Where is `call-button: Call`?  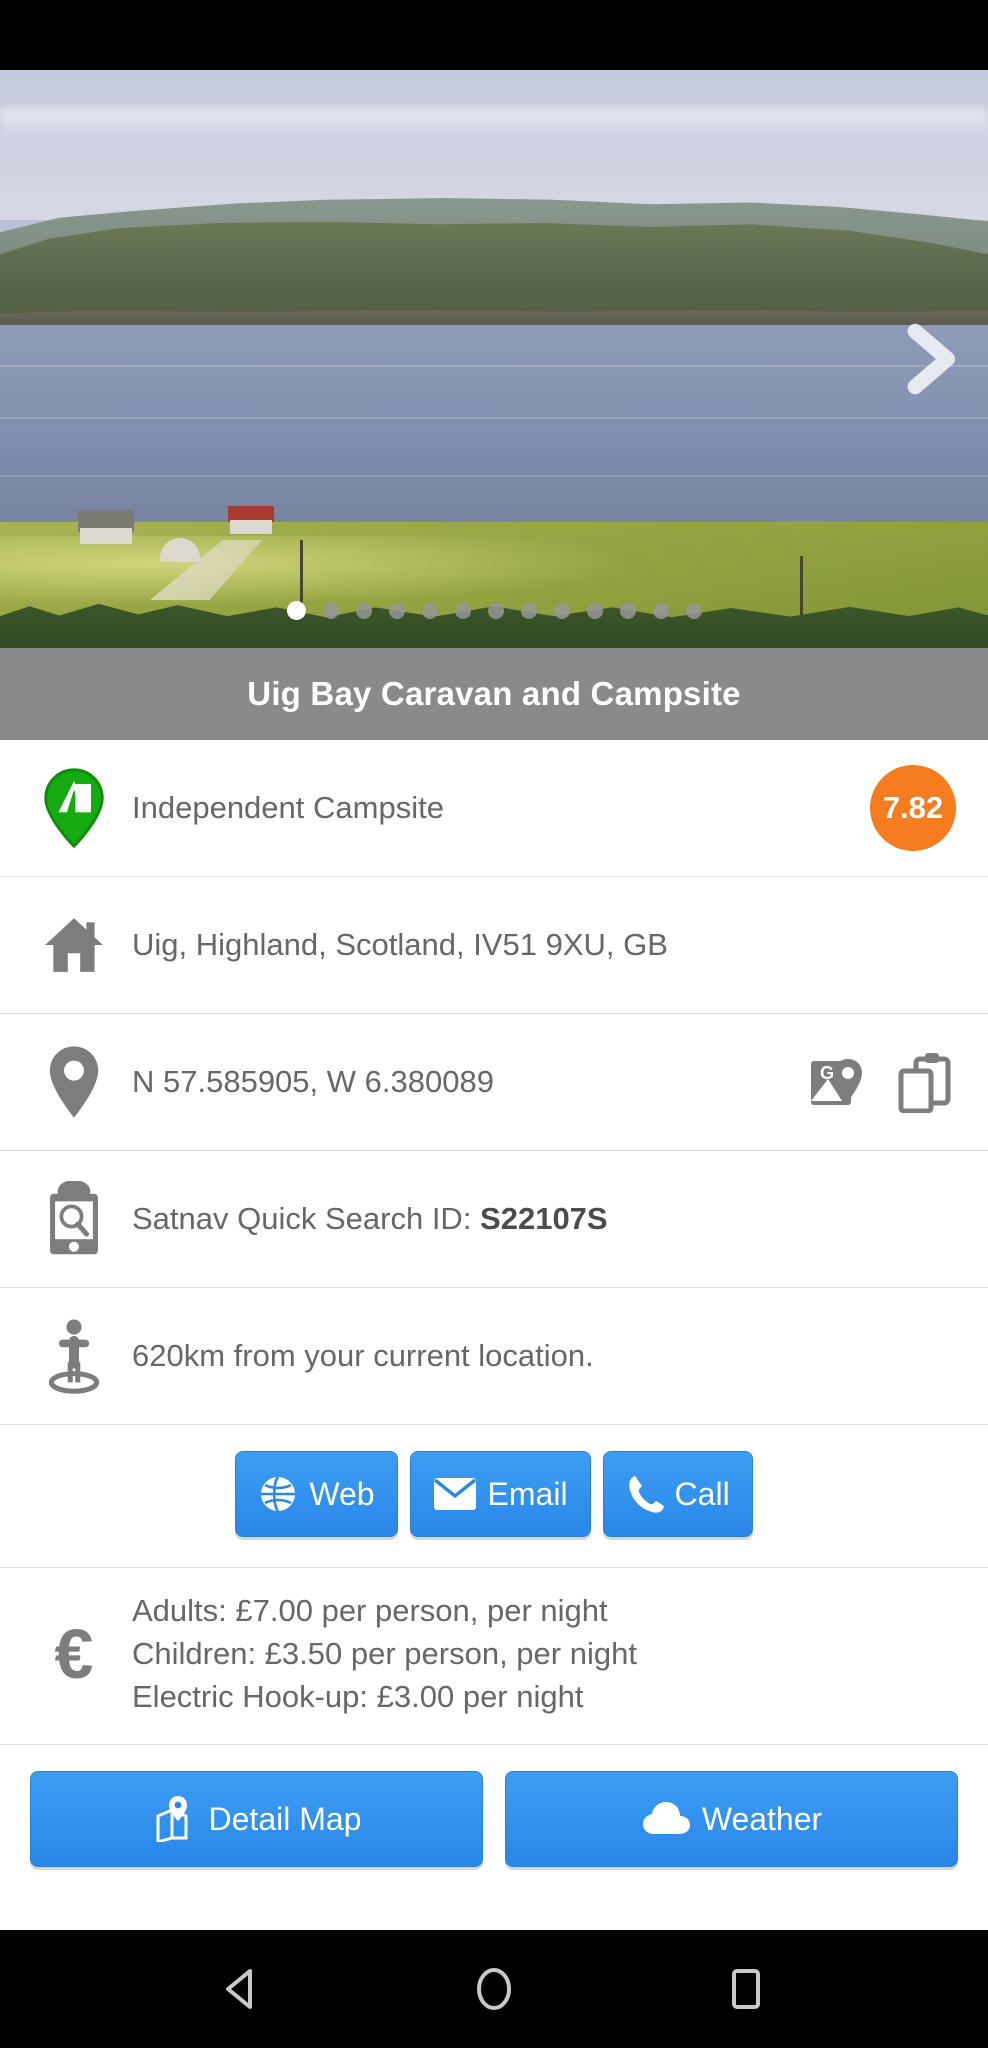 call-button: Call is located at coordinates (677, 1494).